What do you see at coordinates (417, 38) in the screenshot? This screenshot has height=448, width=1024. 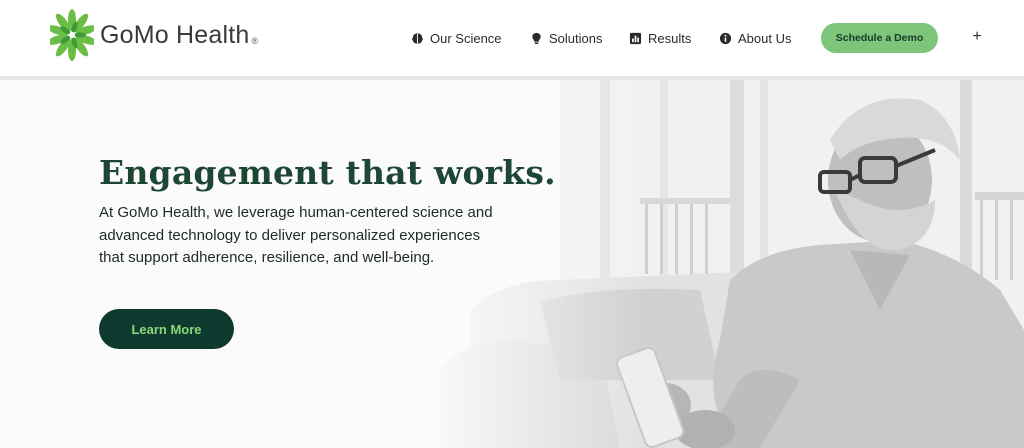 I see `brain-icon` at bounding box center [417, 38].